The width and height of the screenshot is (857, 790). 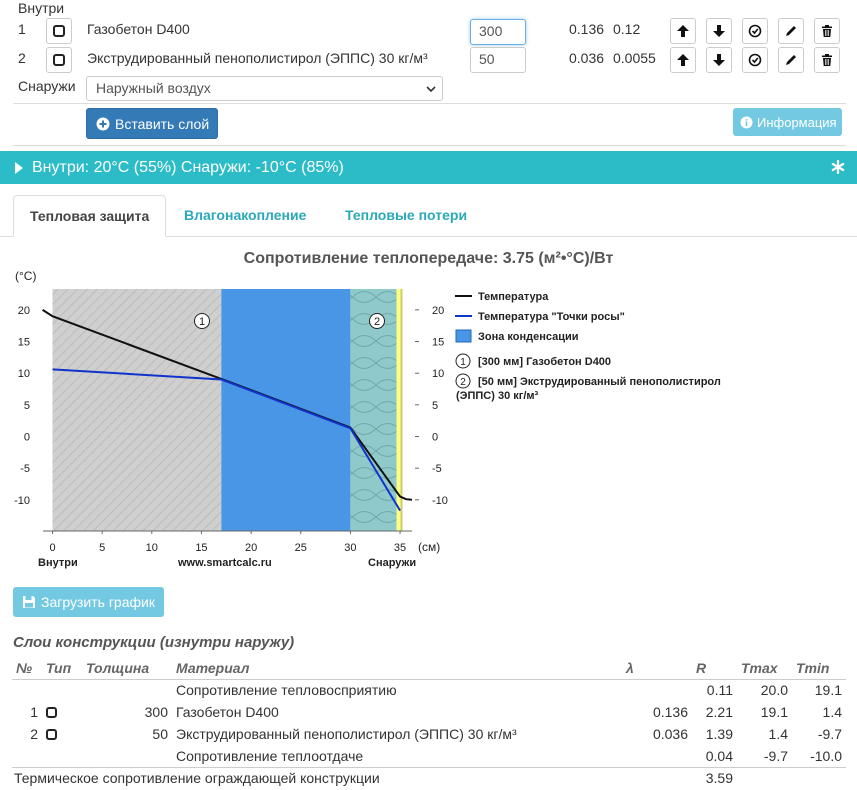 What do you see at coordinates (25, 469) in the screenshot?
I see `y-tick-label: -5` at bounding box center [25, 469].